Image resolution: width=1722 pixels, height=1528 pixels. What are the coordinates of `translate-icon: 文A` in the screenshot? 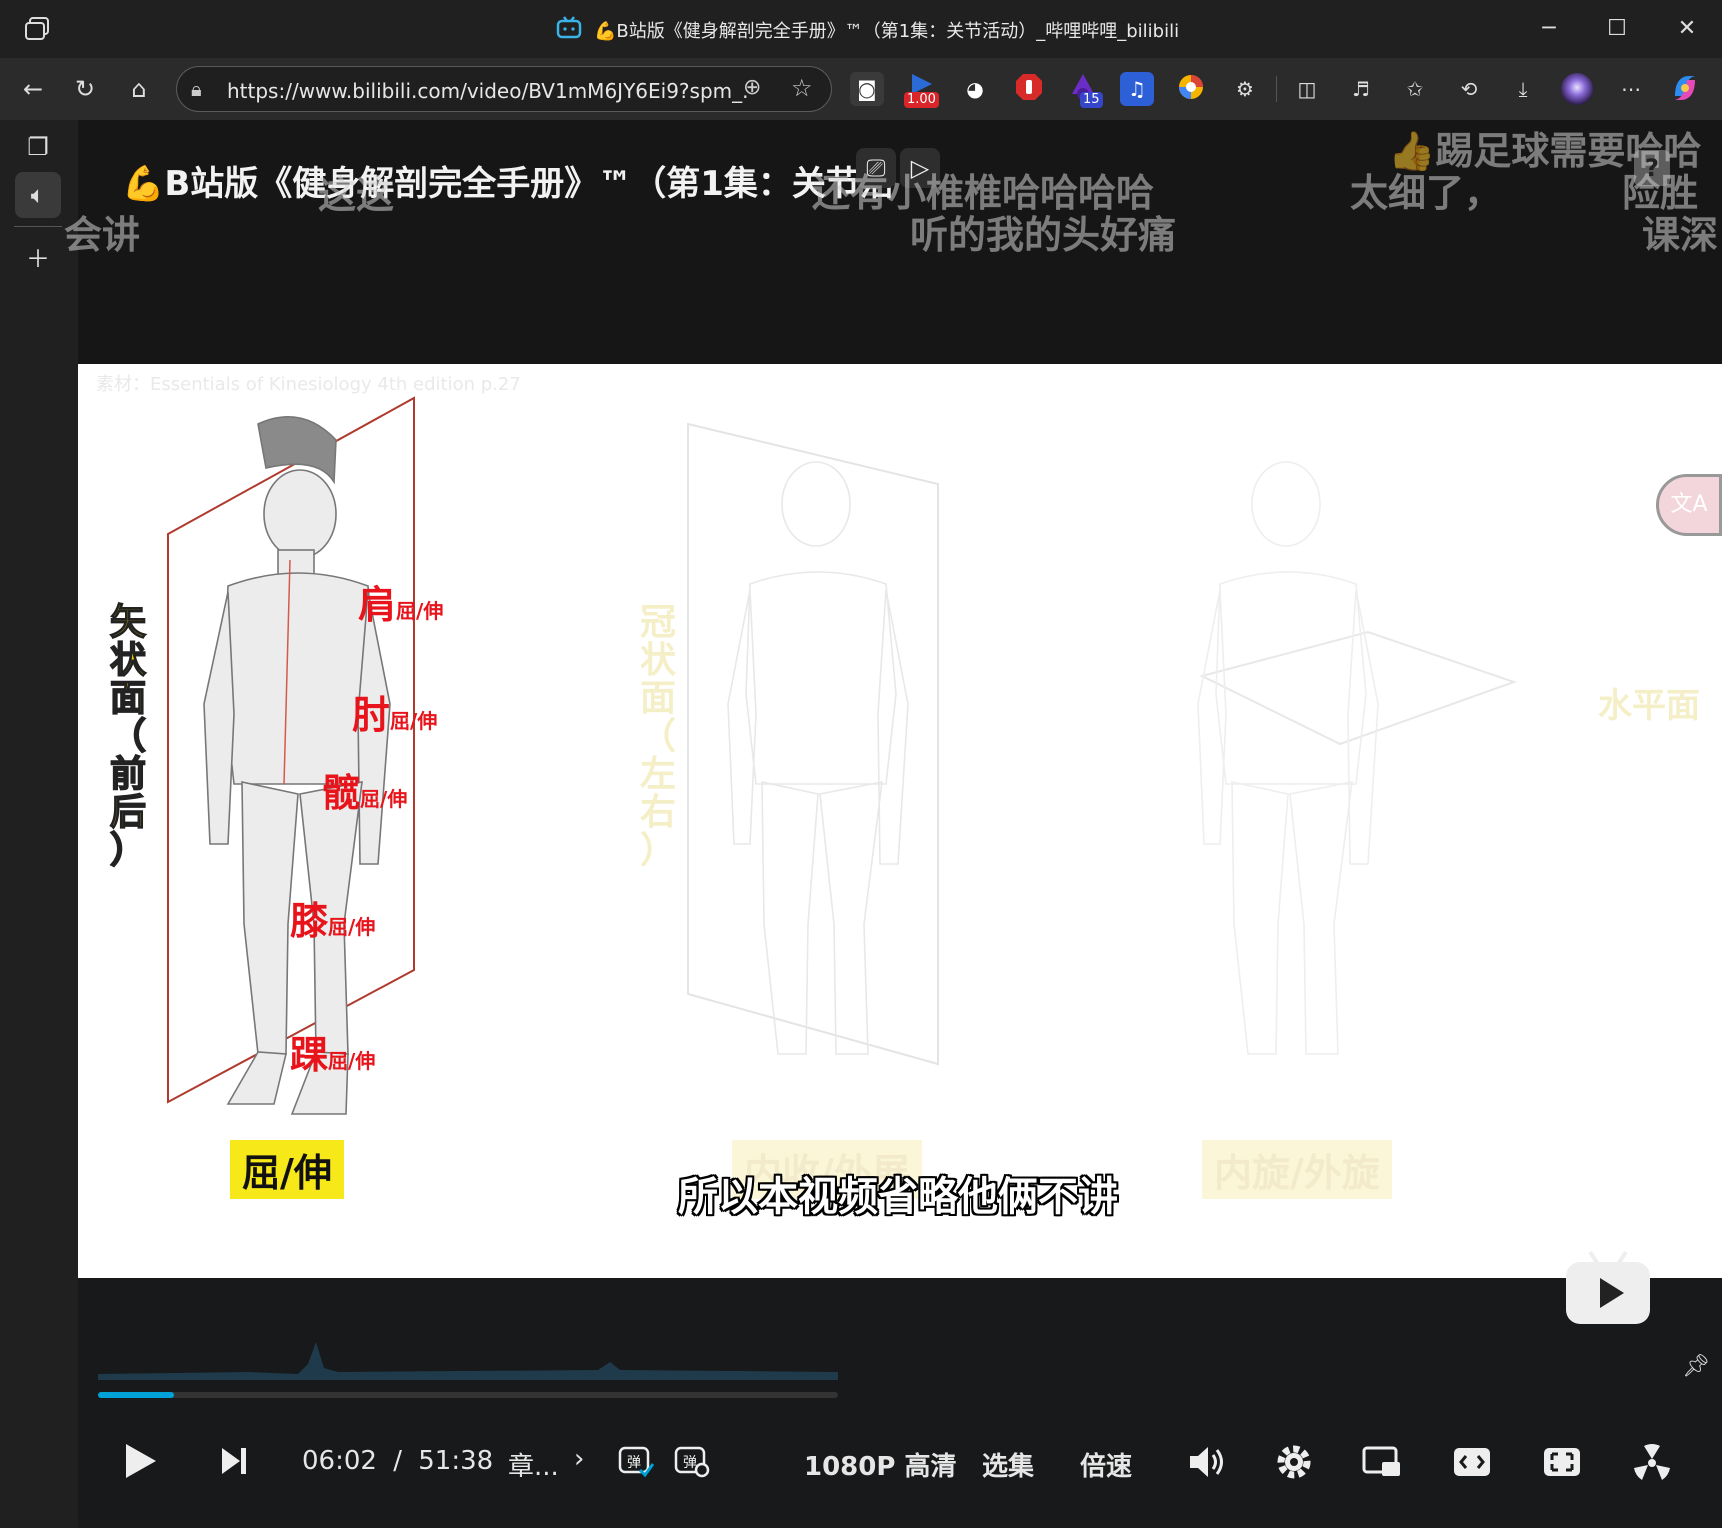 It's located at (1689, 505).